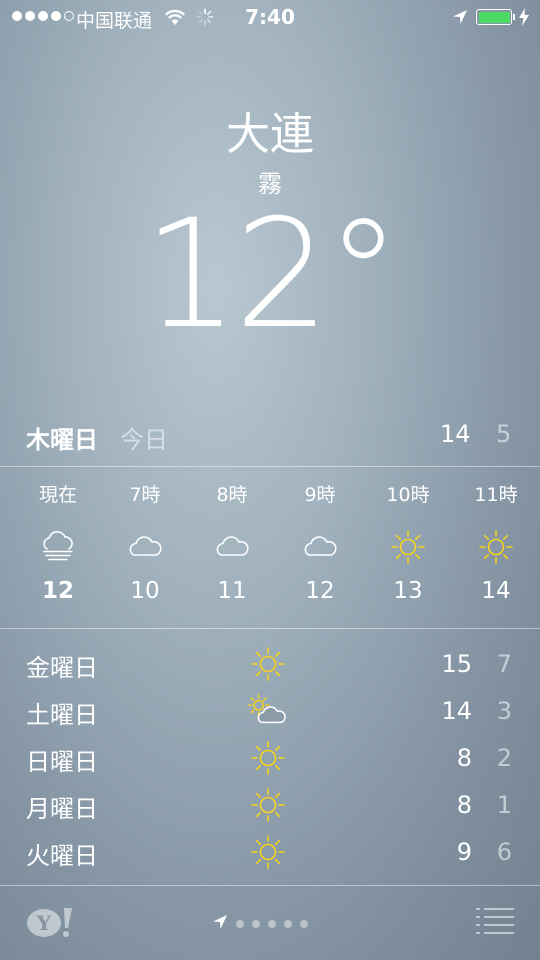 Image resolution: width=540 pixels, height=960 pixels. What do you see at coordinates (514, 17) in the screenshot?
I see `battery-tip` at bounding box center [514, 17].